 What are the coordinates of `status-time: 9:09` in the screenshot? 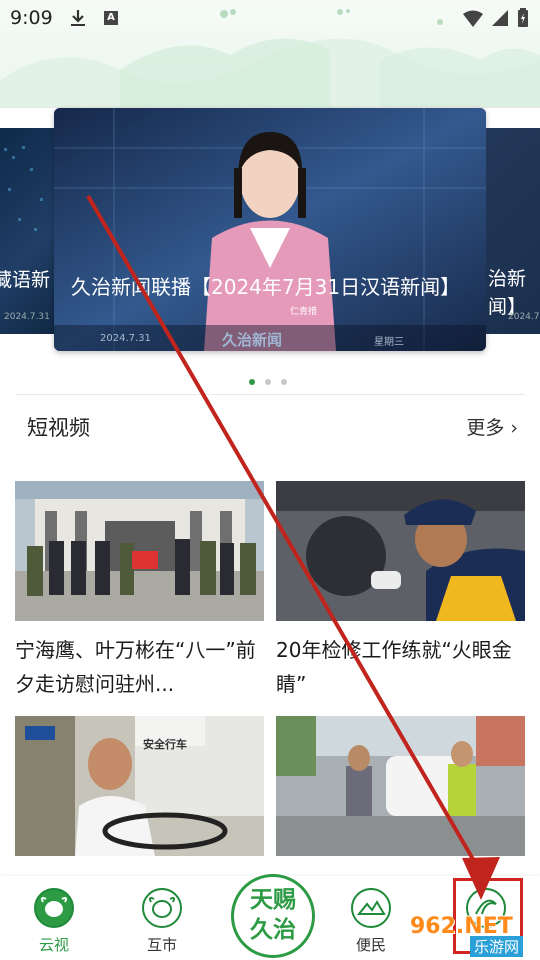 It's located at (31, 18).